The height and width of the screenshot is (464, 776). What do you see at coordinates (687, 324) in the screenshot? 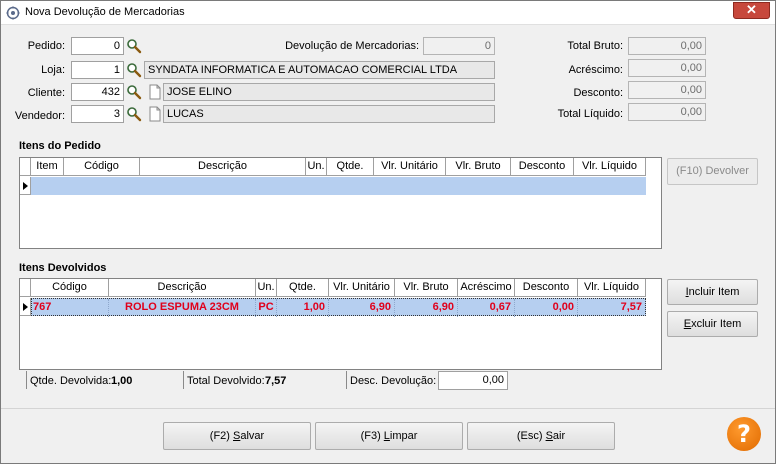
I see `button-hotkey: E` at bounding box center [687, 324].